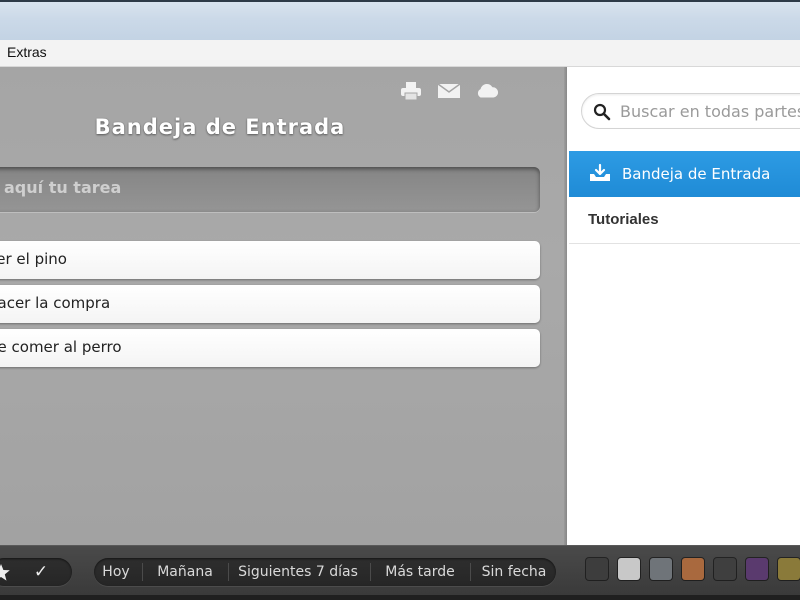  I want to click on list-actions, so click(449, 91).